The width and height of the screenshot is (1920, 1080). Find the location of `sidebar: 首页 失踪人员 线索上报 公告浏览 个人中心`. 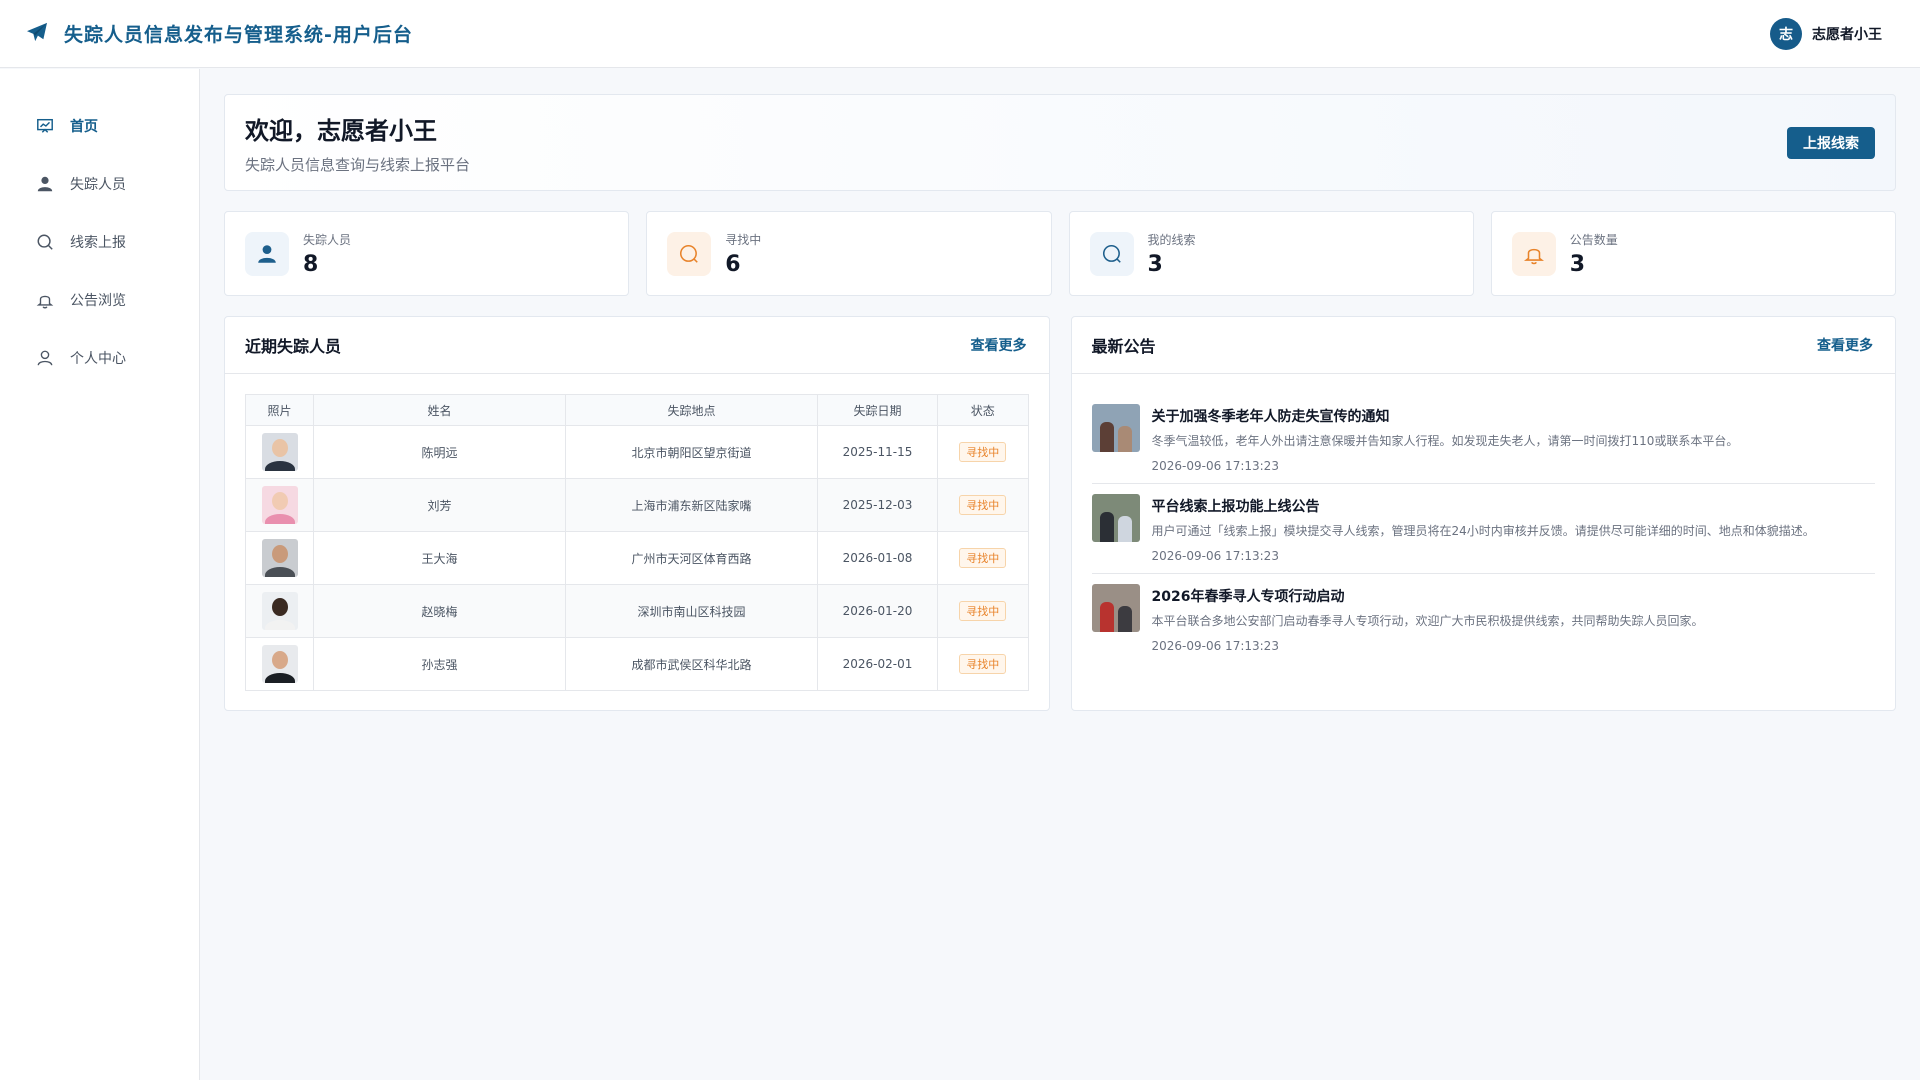

sidebar: 首页 失踪人员 线索上报 公告浏览 个人中心 is located at coordinates (100, 574).